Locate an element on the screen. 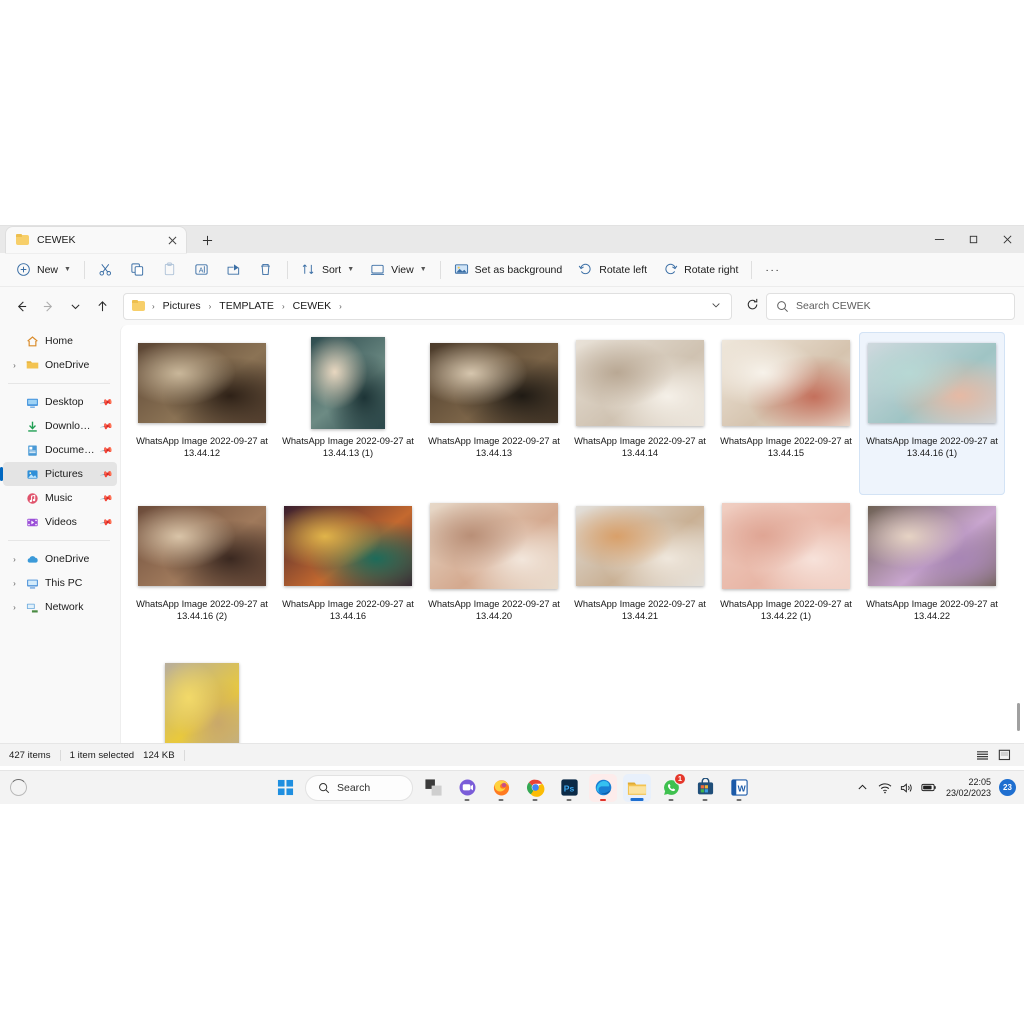  taskbar-photoshop: Ps is located at coordinates (569, 788).